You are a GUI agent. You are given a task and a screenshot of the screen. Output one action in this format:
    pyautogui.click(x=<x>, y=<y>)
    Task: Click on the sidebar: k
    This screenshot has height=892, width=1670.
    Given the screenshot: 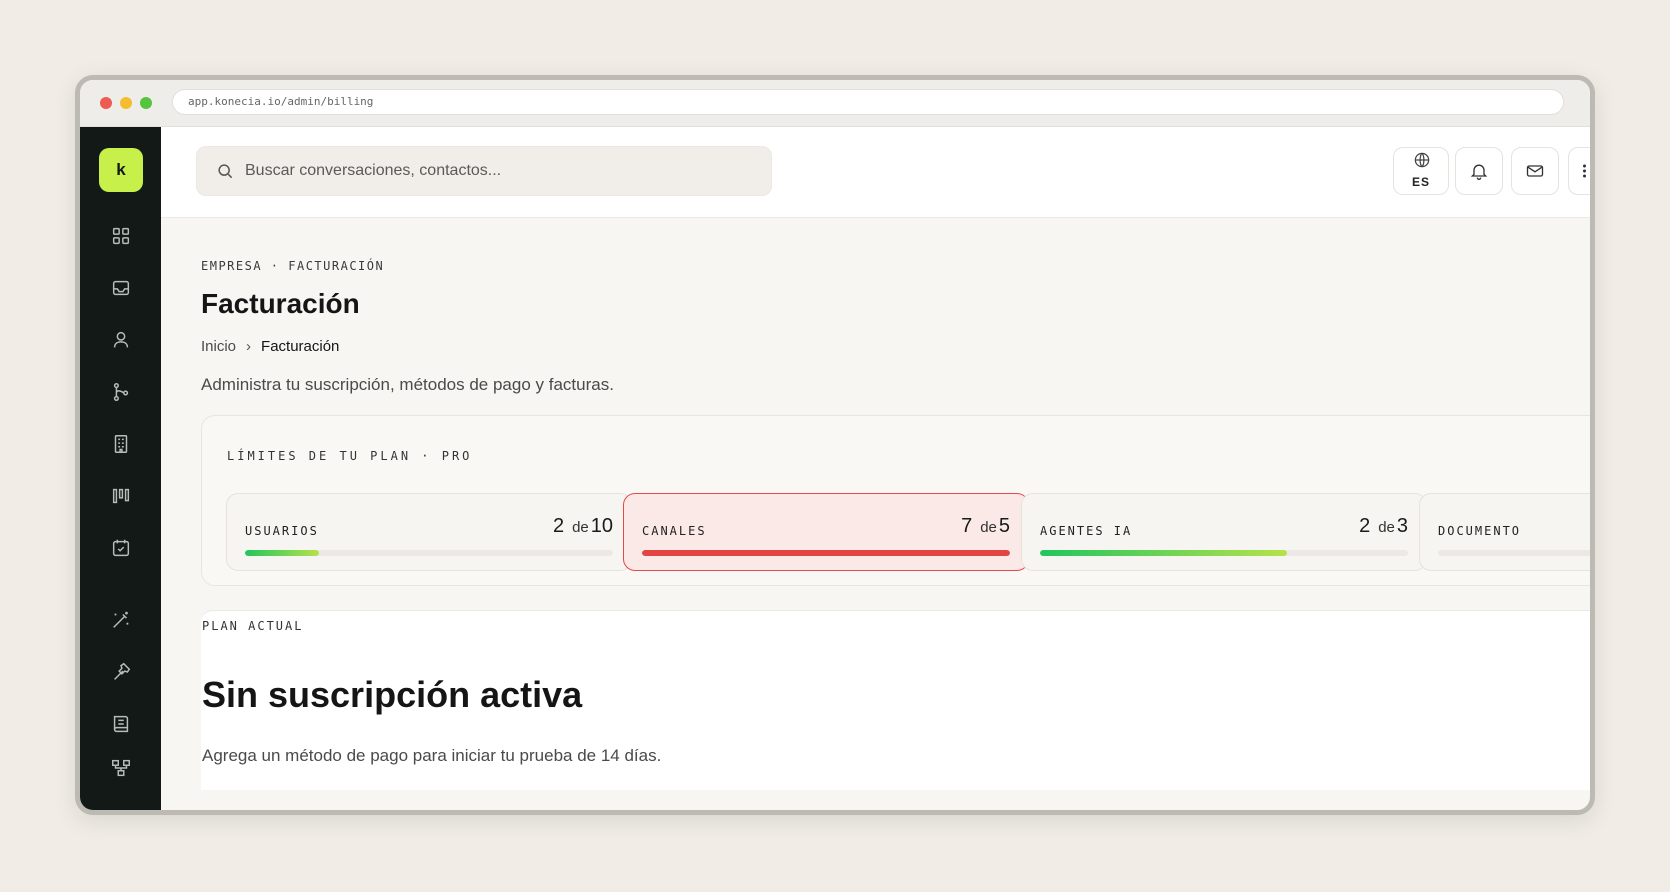 What is the action you would take?
    pyautogui.click(x=120, y=468)
    